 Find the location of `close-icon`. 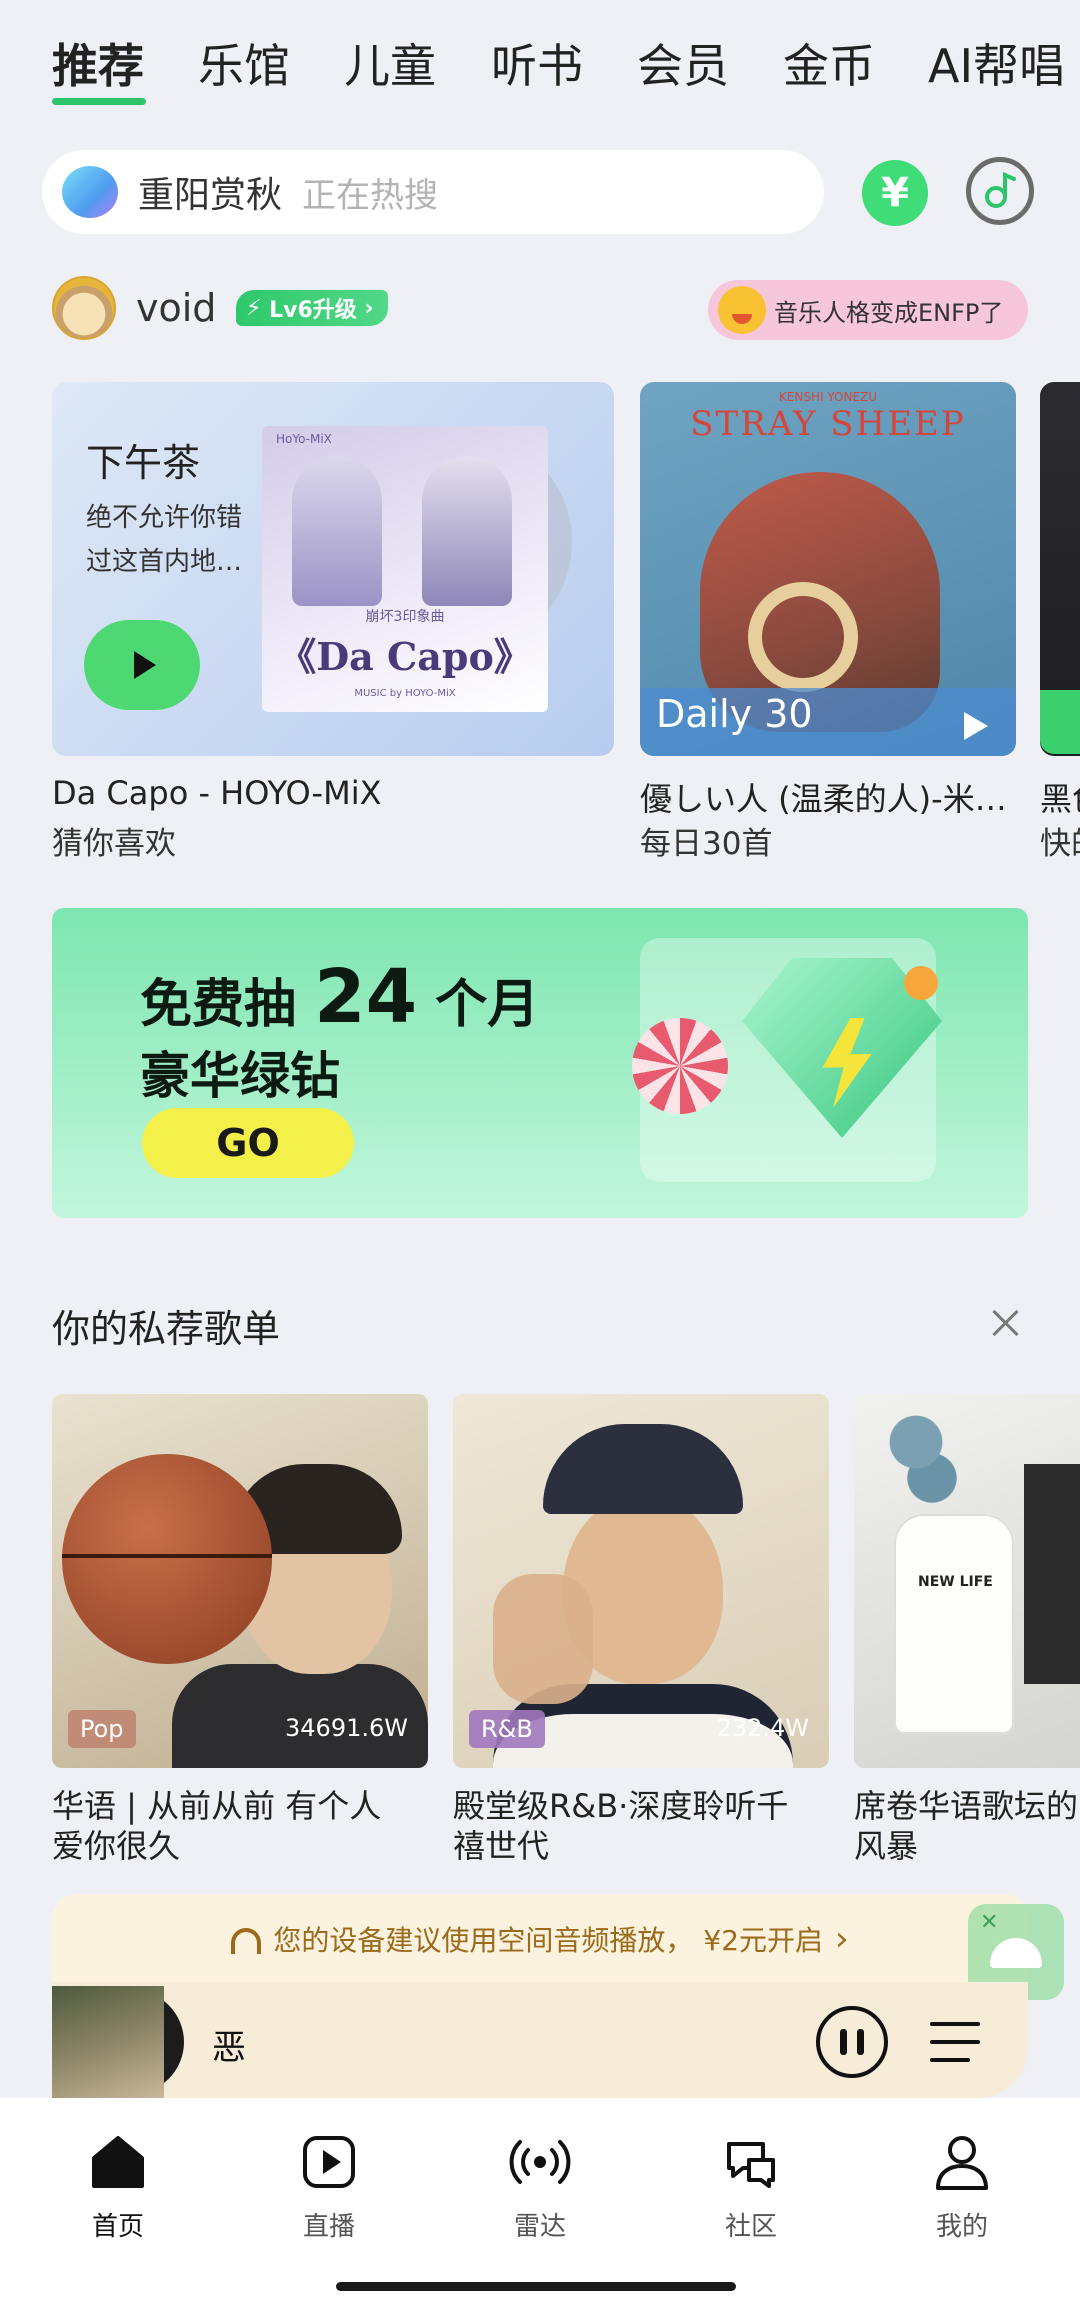

close-icon is located at coordinates (1005, 1323).